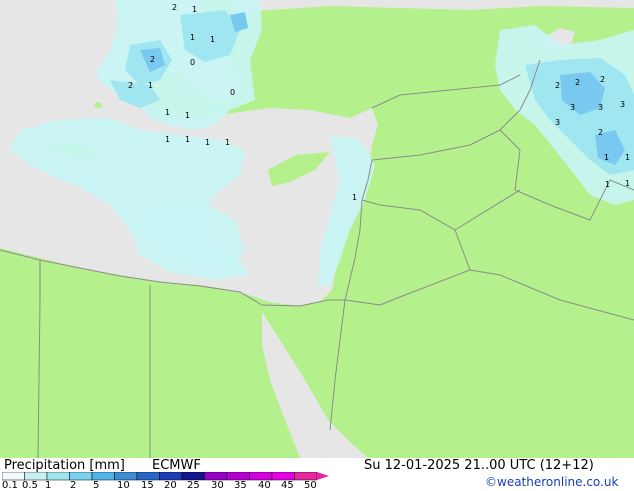 Image resolution: width=634 pixels, height=491 pixels. What do you see at coordinates (10, 485) in the screenshot?
I see `legend-tick-label: 0.1` at bounding box center [10, 485].